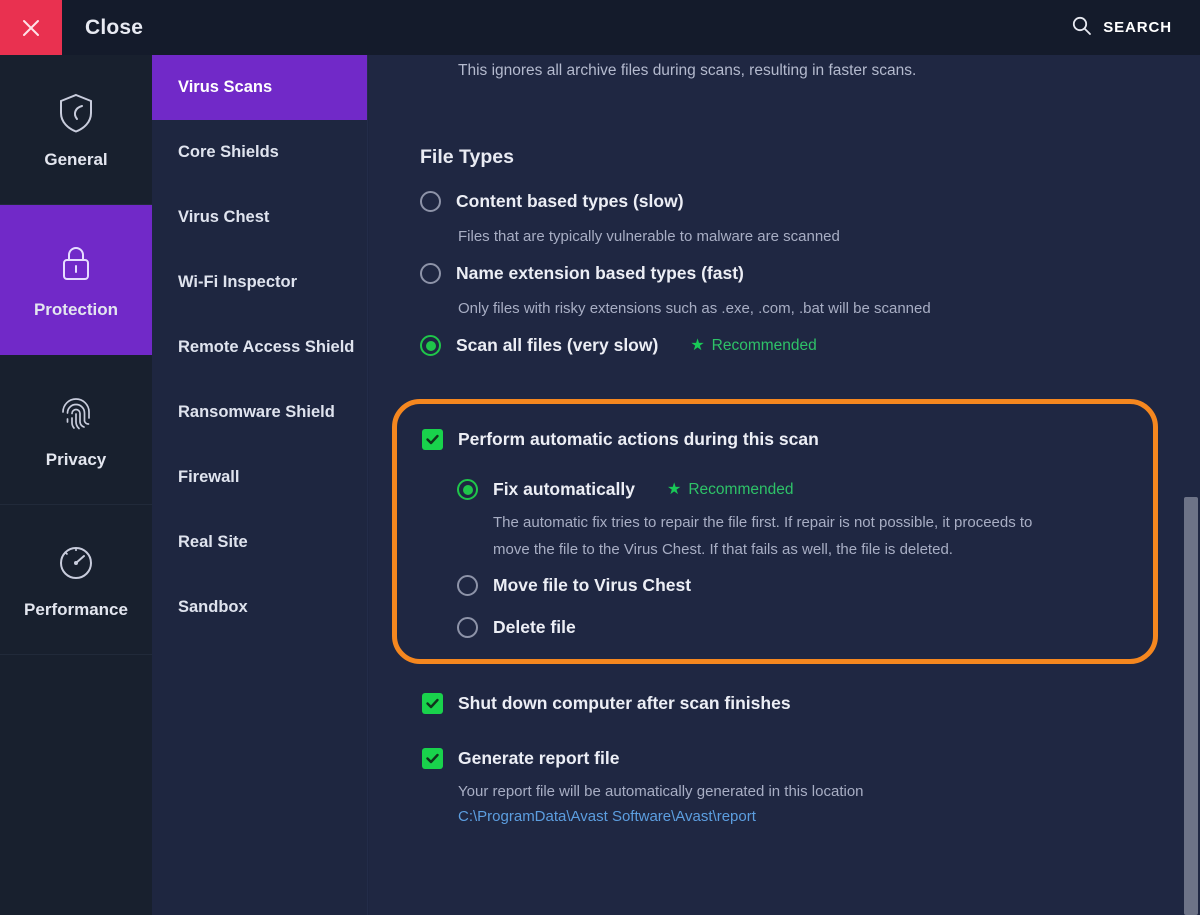  I want to click on sidebar-item-label: General, so click(76, 159).